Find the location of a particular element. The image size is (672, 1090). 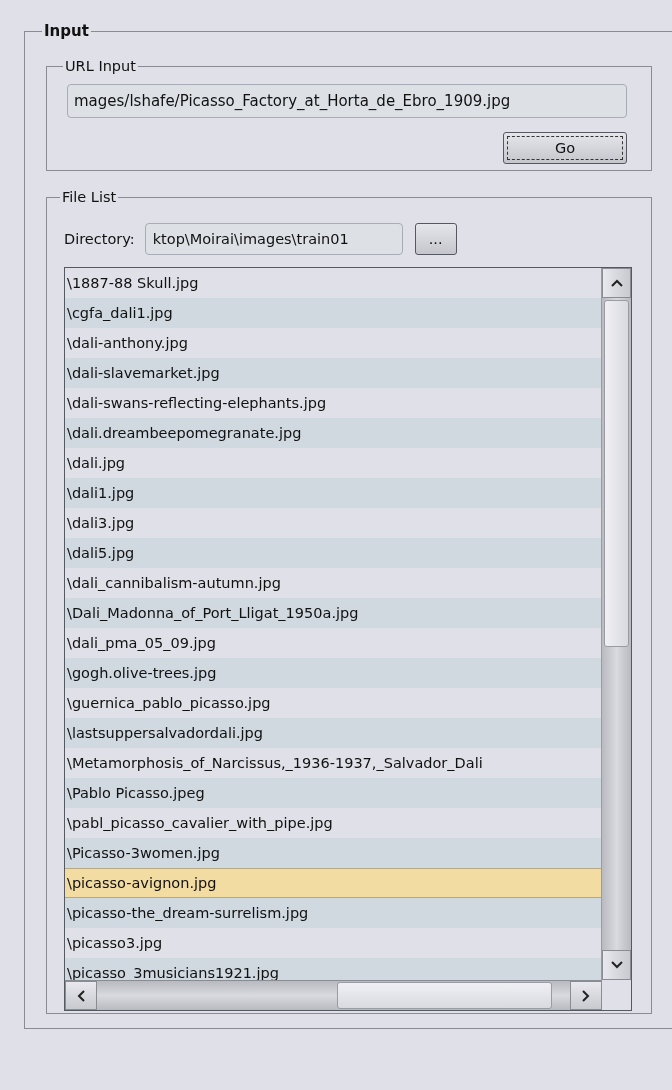

file-list-item: \dali1.jpg is located at coordinates (333, 493).